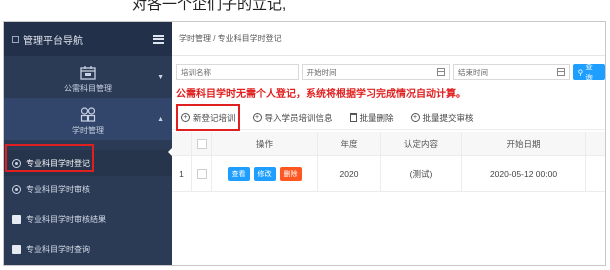 Image resolution: width=610 pixels, height=270 pixels. I want to click on row-ops: 查看 修改 删除, so click(265, 173).